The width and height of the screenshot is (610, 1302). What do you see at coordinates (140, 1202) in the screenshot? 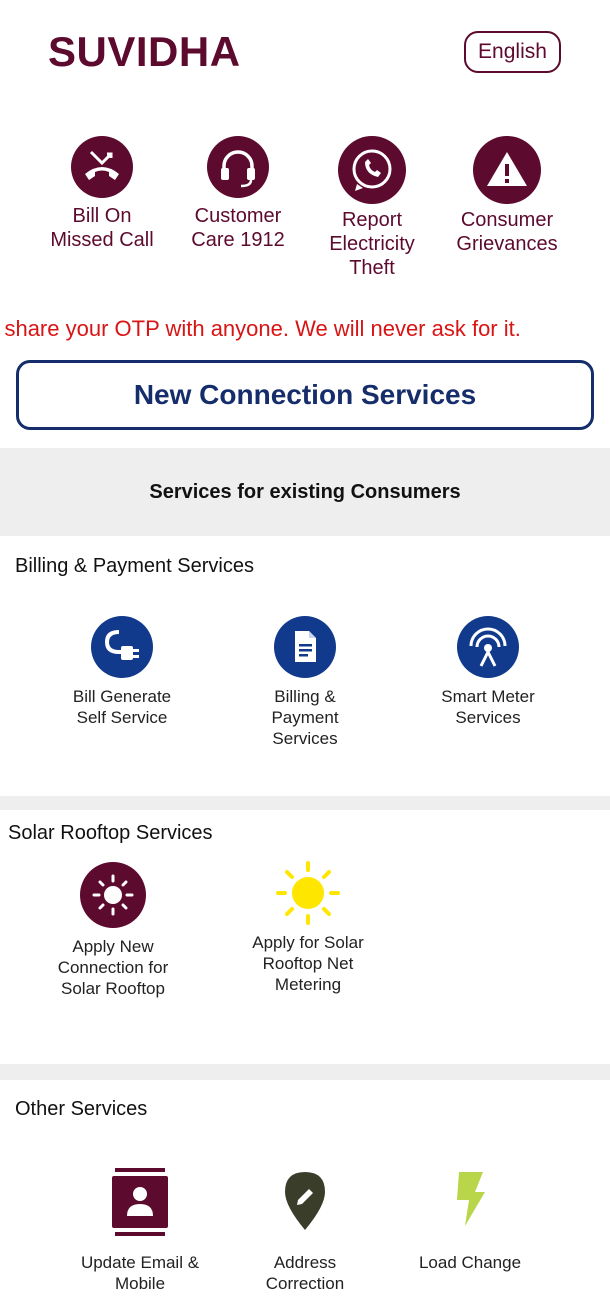
I see `contact-card-icon` at bounding box center [140, 1202].